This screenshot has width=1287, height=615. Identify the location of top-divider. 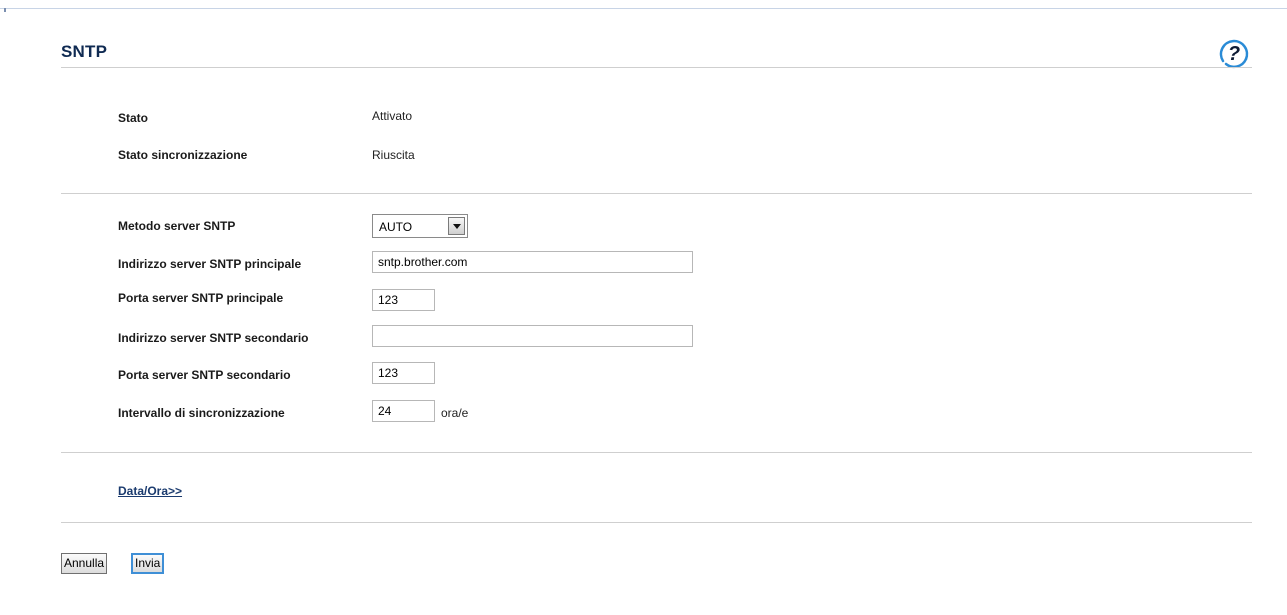
(643, 8).